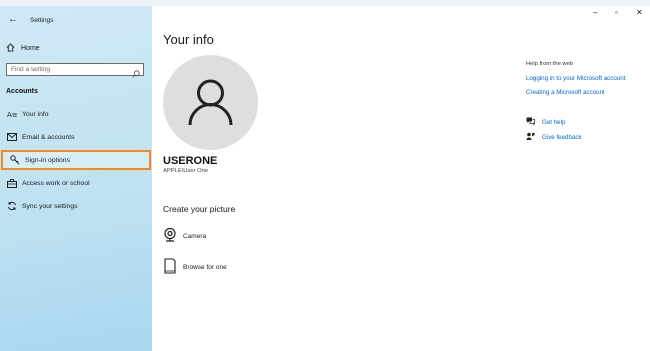 This screenshot has height=351, width=650. What do you see at coordinates (170, 236) in the screenshot?
I see `camera-icon` at bounding box center [170, 236].